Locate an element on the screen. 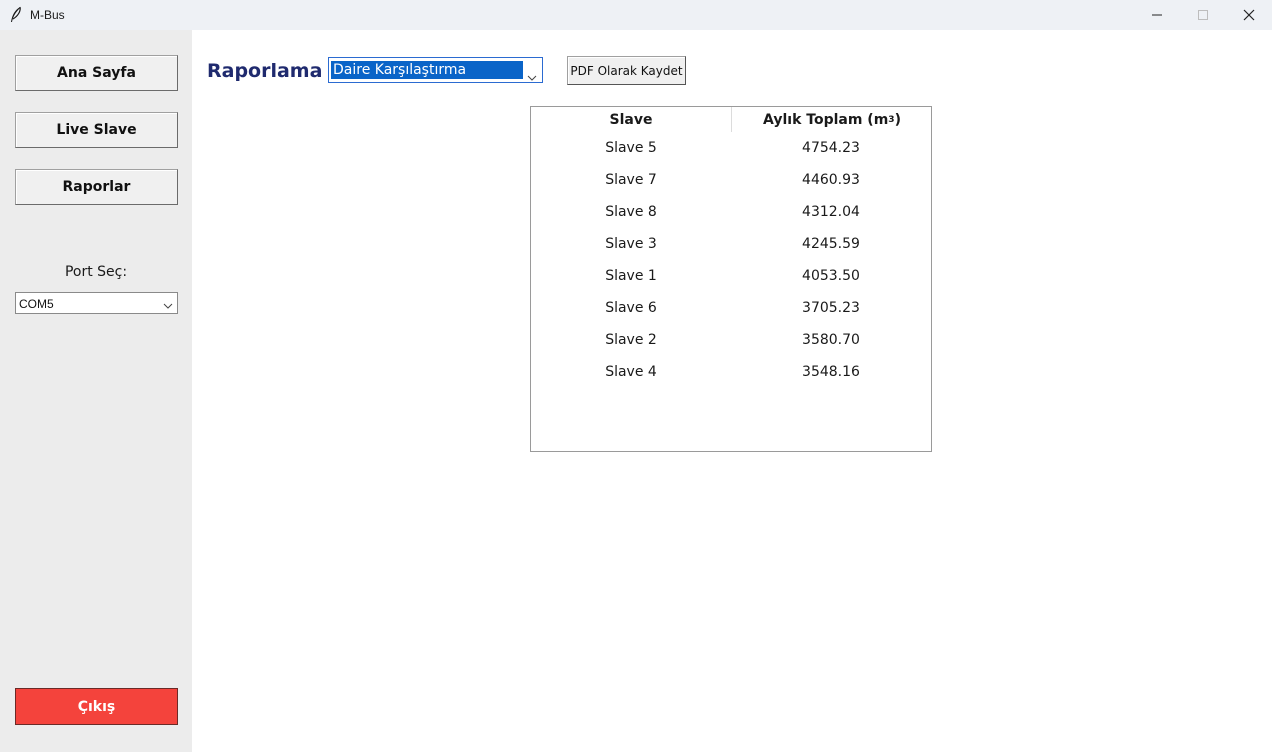  window-title: M-Bus is located at coordinates (47, 15).